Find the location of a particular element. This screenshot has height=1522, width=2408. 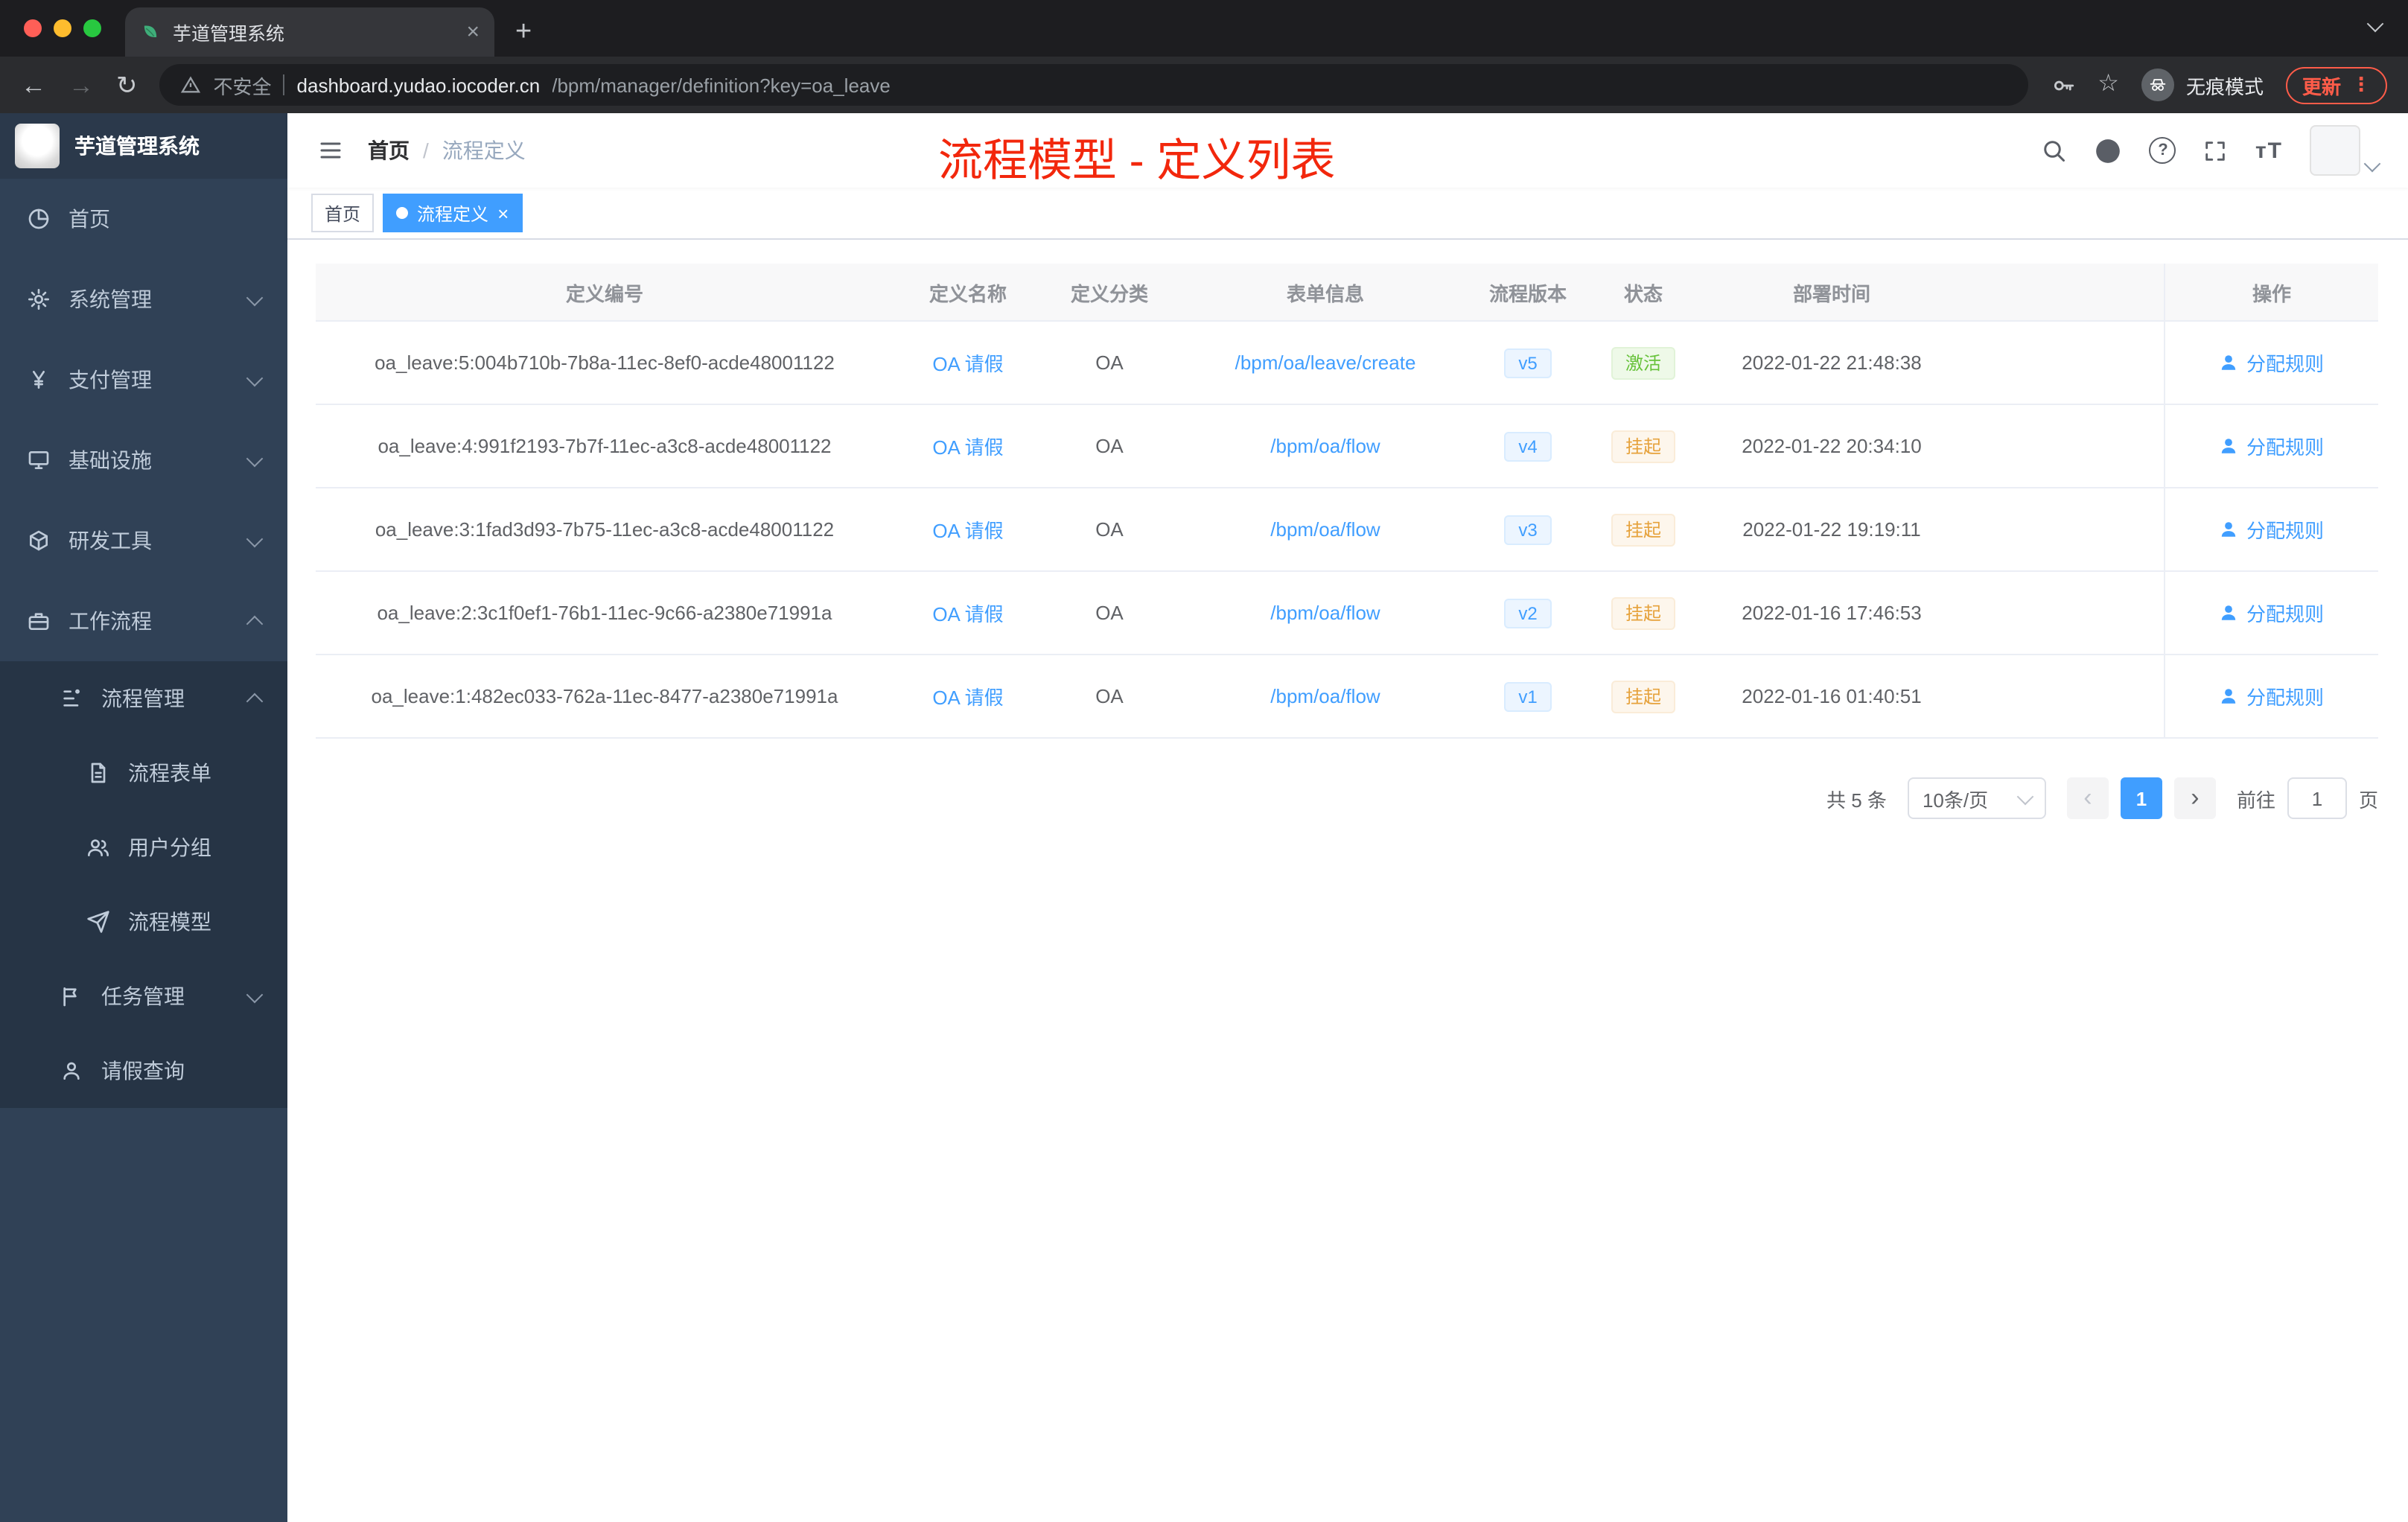

back-button: ← is located at coordinates (33, 85).